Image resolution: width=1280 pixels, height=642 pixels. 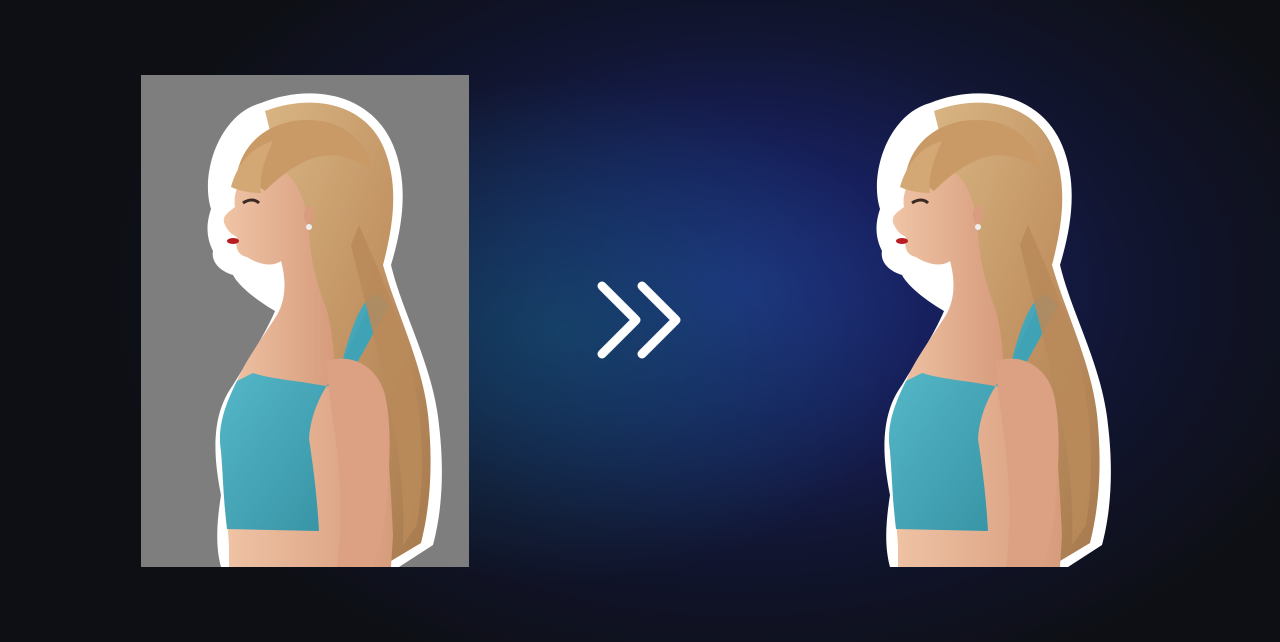 I want to click on double-chevron-right-icon, so click(x=640, y=323).